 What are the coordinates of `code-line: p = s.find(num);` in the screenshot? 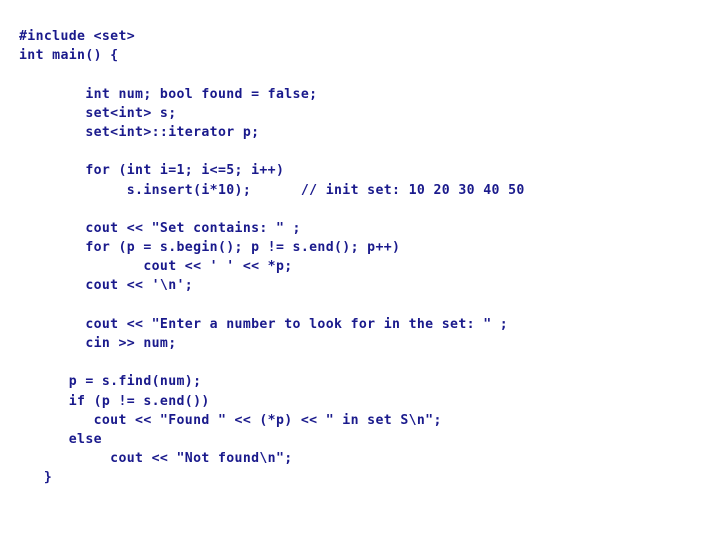 It's located at (110, 382).